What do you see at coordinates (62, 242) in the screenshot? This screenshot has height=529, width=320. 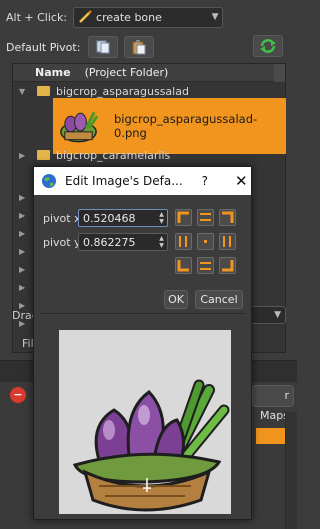 I see `pivot-y-label: pivot y` at bounding box center [62, 242].